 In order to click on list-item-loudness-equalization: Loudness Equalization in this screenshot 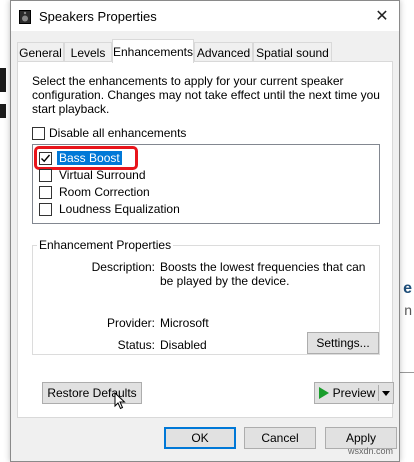, I will do `click(110, 209)`.